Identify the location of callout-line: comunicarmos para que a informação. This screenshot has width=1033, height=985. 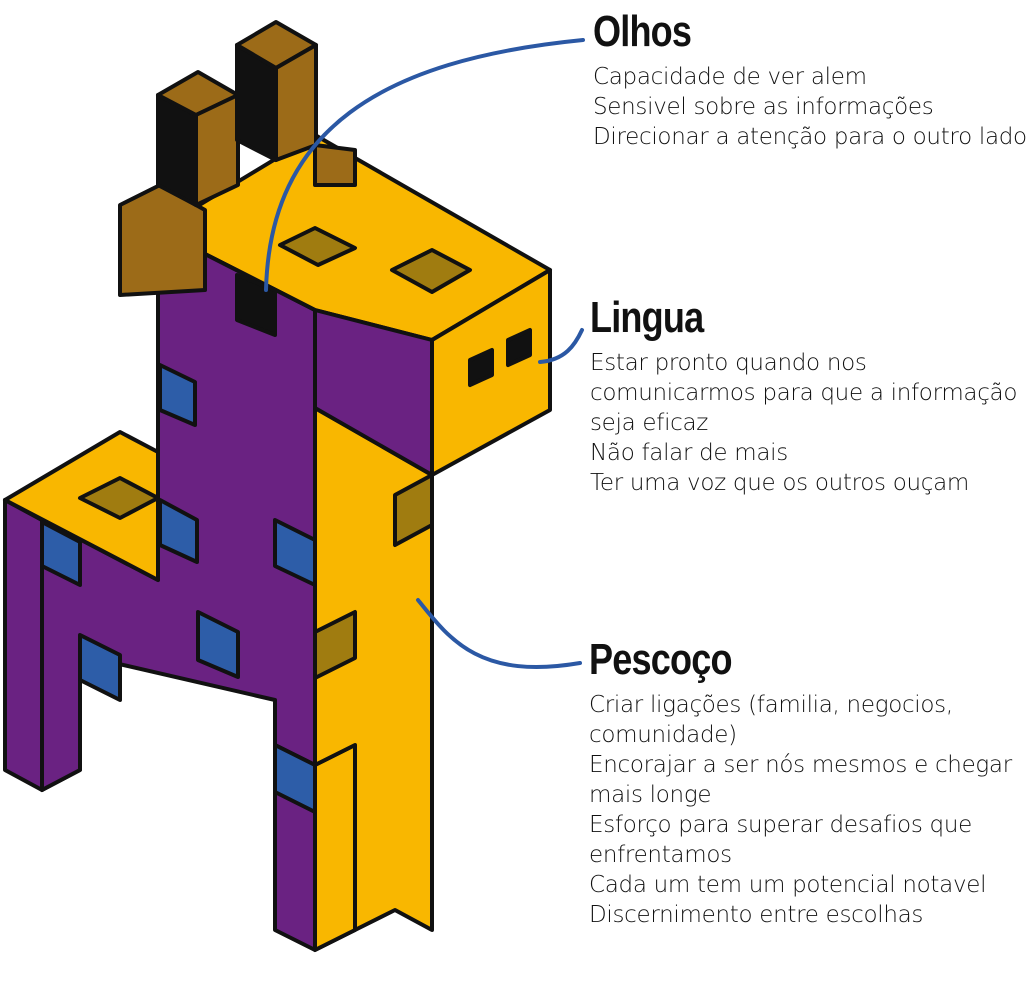
(804, 393).